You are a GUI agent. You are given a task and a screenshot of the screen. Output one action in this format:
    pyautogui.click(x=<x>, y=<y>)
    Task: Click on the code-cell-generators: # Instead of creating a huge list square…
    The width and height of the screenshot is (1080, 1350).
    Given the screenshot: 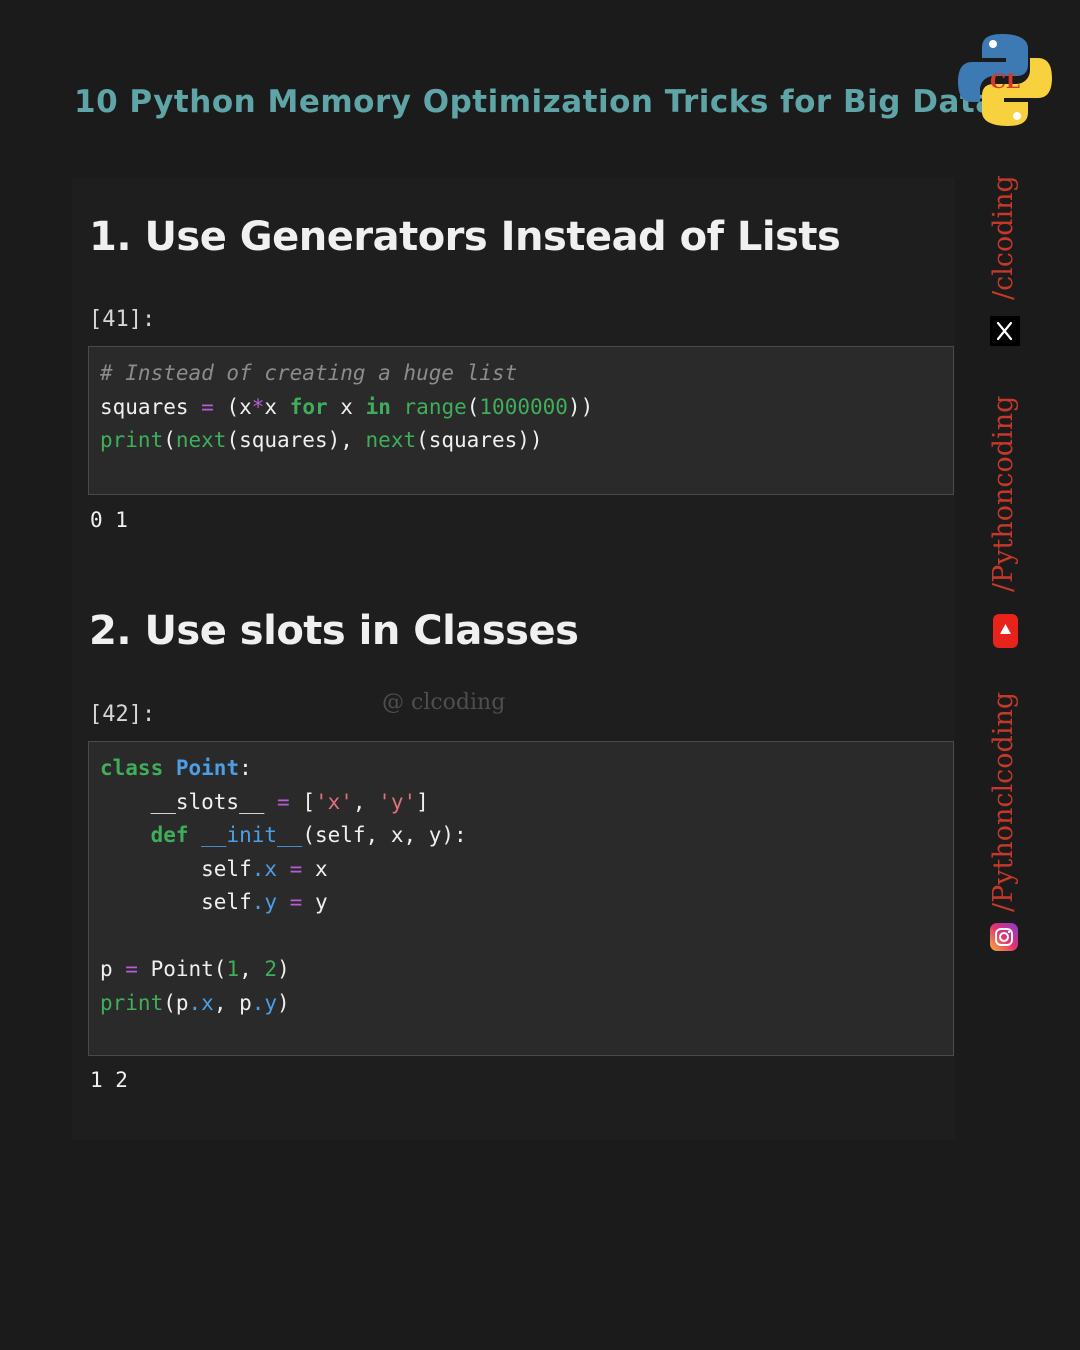 What is the action you would take?
    pyautogui.click(x=521, y=420)
    